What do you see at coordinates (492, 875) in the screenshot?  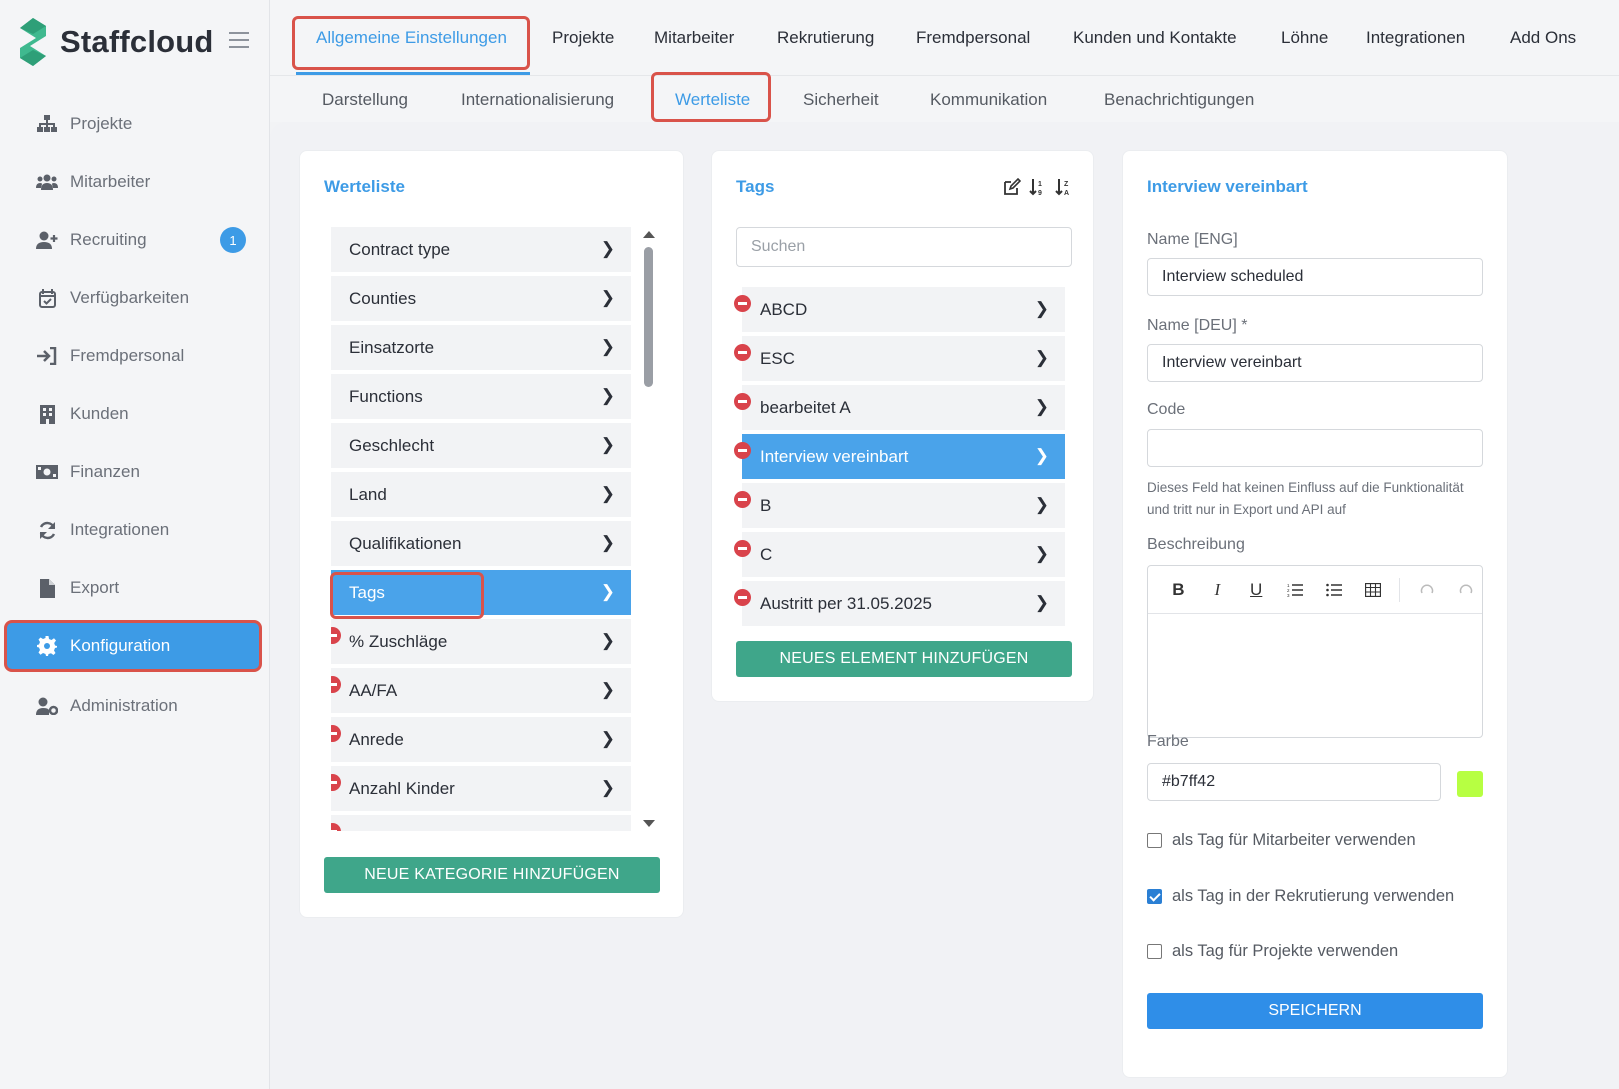 I see `add-category-button: Neue Kategorie hinzufügen` at bounding box center [492, 875].